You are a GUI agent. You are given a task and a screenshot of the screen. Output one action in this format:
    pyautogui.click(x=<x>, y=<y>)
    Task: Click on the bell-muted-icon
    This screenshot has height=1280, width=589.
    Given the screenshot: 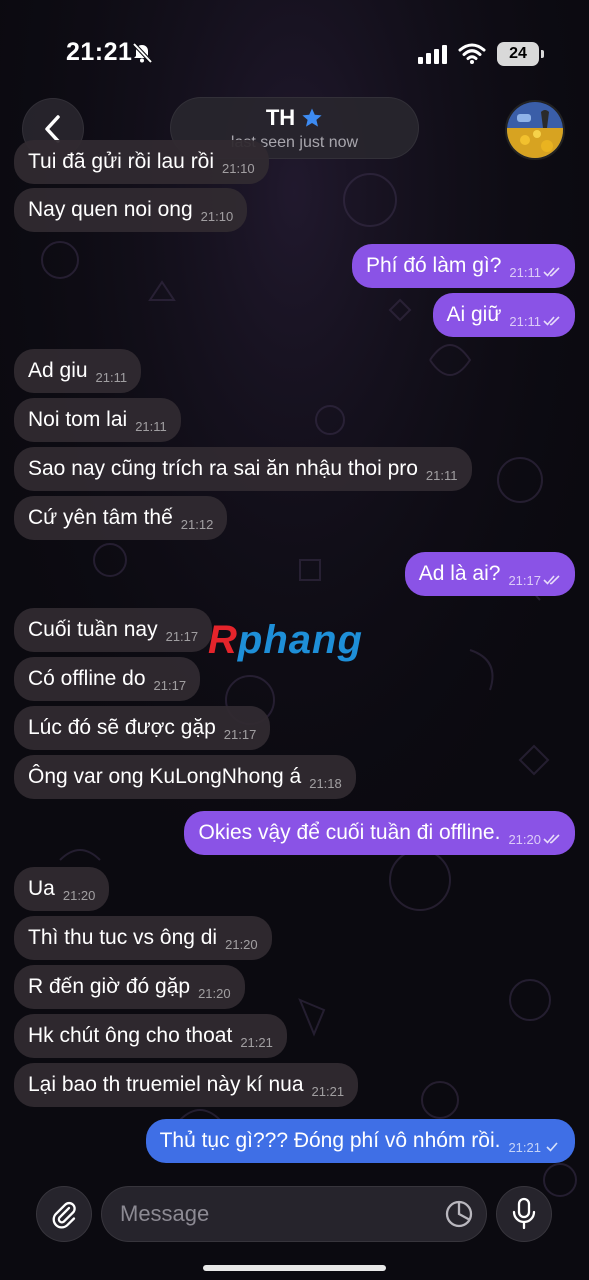 What is the action you would take?
    pyautogui.click(x=142, y=53)
    